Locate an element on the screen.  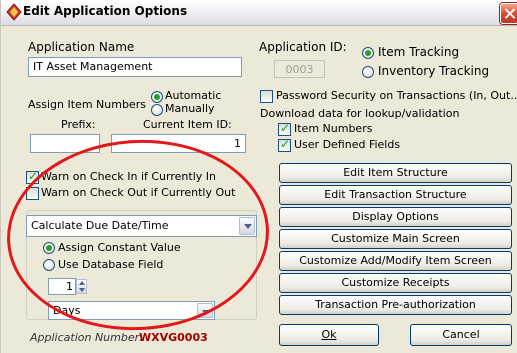
warn-check-in-checkbox is located at coordinates (32, 176).